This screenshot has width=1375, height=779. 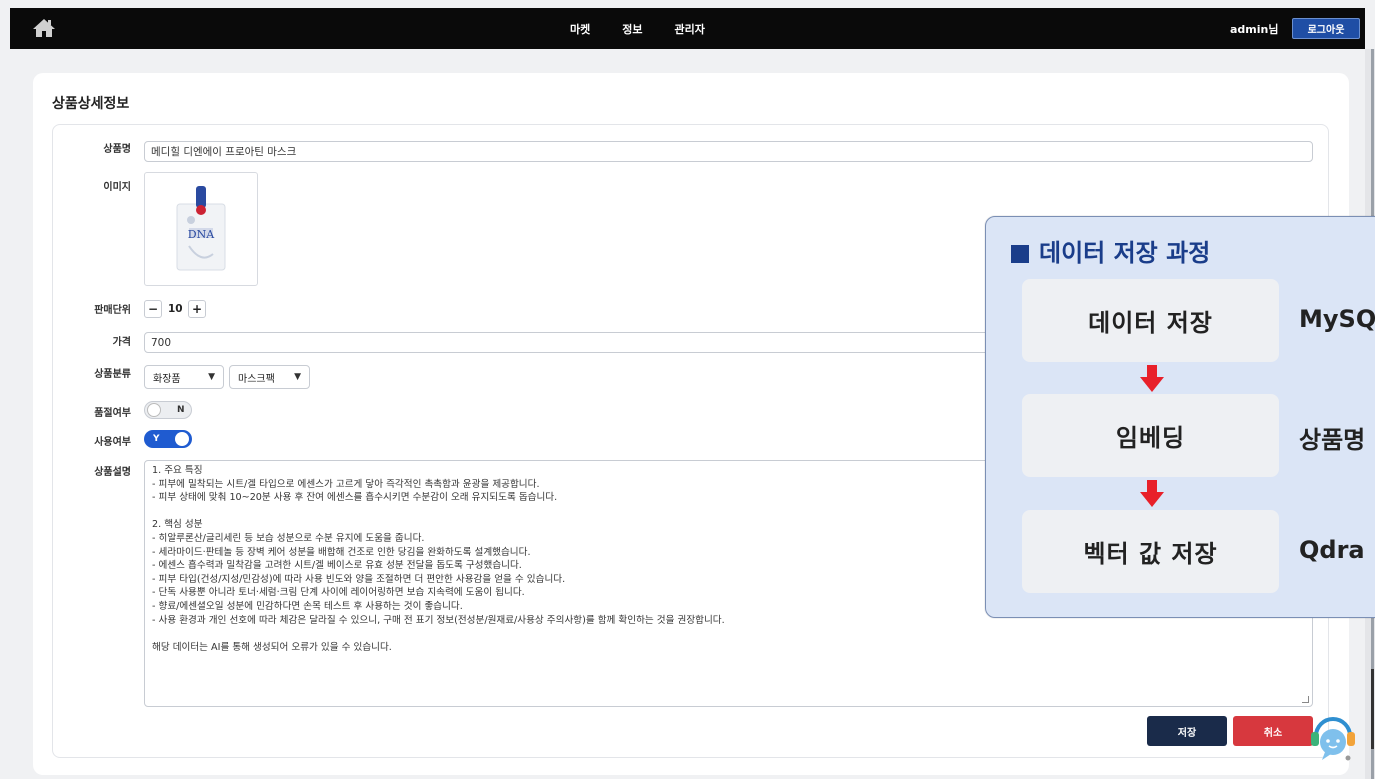 What do you see at coordinates (1150, 551) in the screenshot?
I see `step-box-vector-save: 벡터 값 저장` at bounding box center [1150, 551].